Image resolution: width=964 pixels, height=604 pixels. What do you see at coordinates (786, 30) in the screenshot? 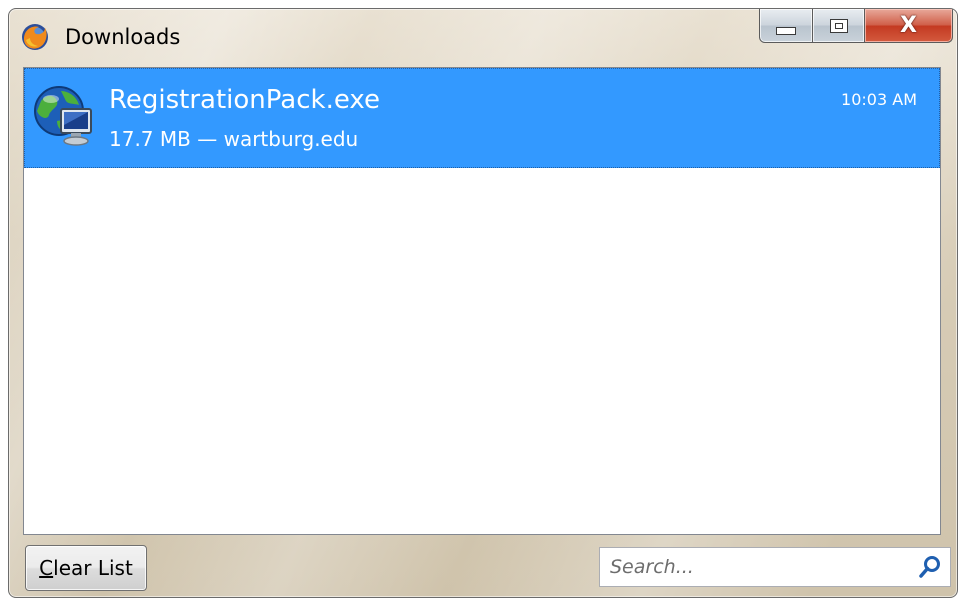
I see `minimize-icon` at bounding box center [786, 30].